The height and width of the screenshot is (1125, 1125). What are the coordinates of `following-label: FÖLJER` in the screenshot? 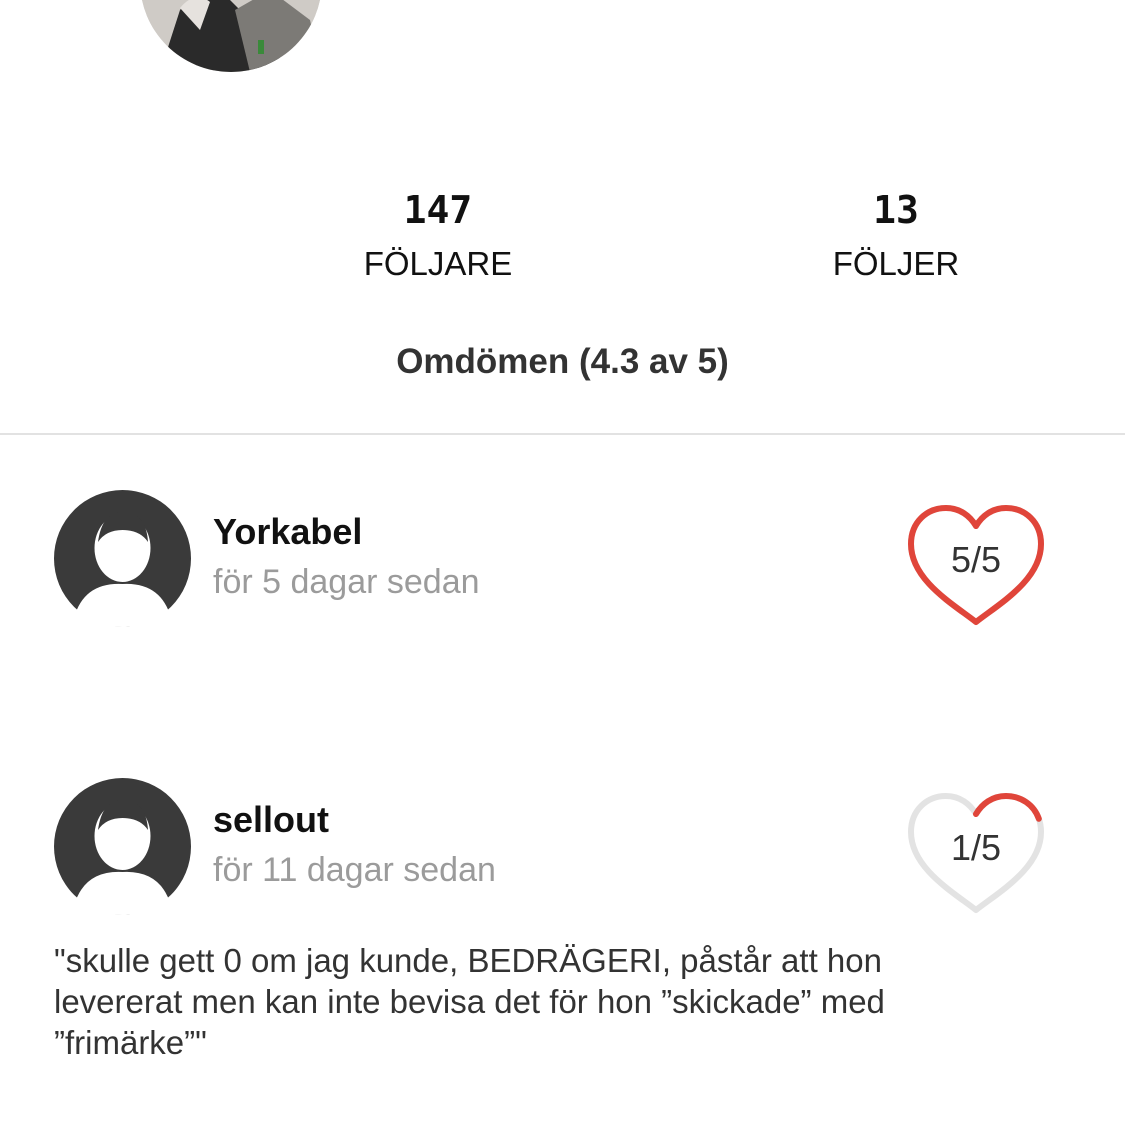 It's located at (896, 263).